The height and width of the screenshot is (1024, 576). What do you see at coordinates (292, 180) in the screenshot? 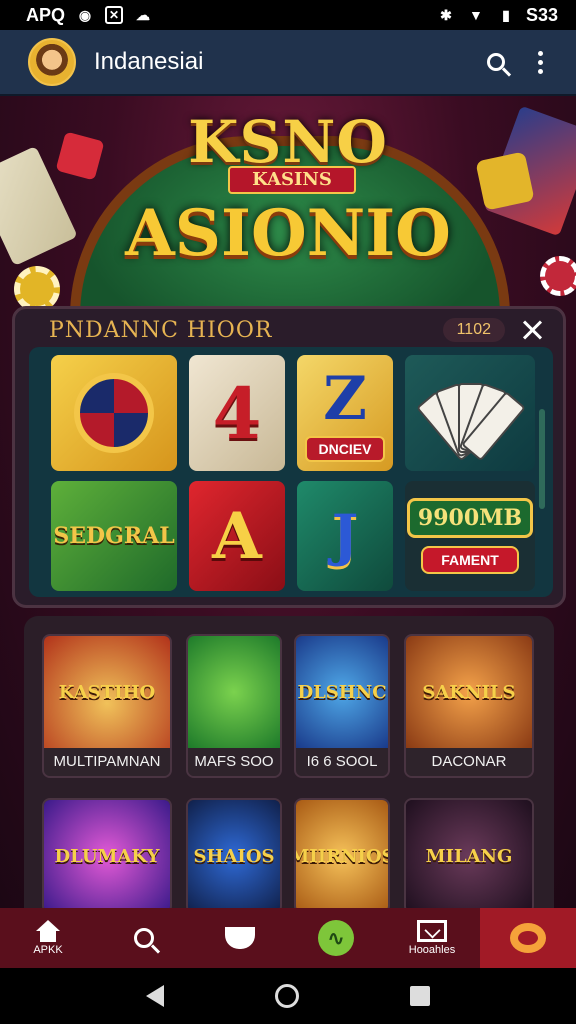
I see `banner-logo-ribbon: KASINS` at bounding box center [292, 180].